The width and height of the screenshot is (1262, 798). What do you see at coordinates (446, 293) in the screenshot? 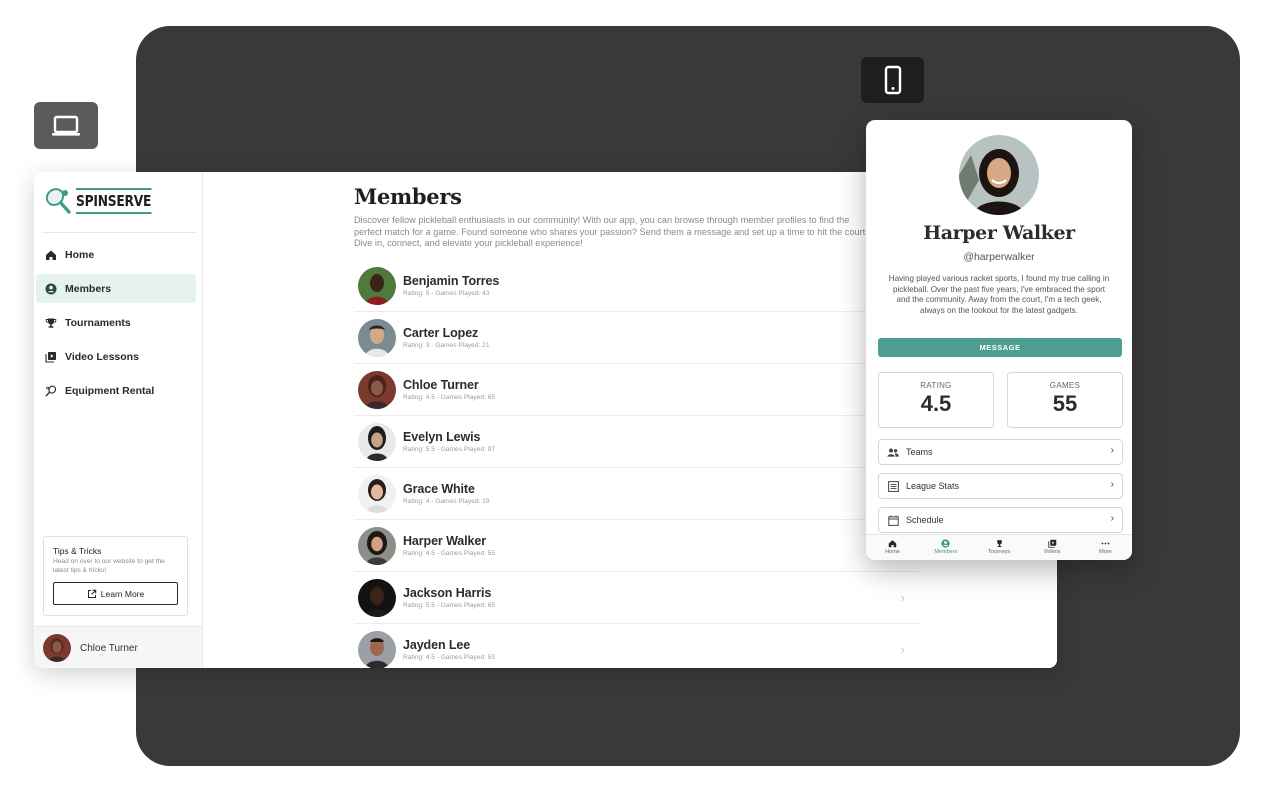
I see `member-meta: Rating: 5 - Games Played: 43` at bounding box center [446, 293].